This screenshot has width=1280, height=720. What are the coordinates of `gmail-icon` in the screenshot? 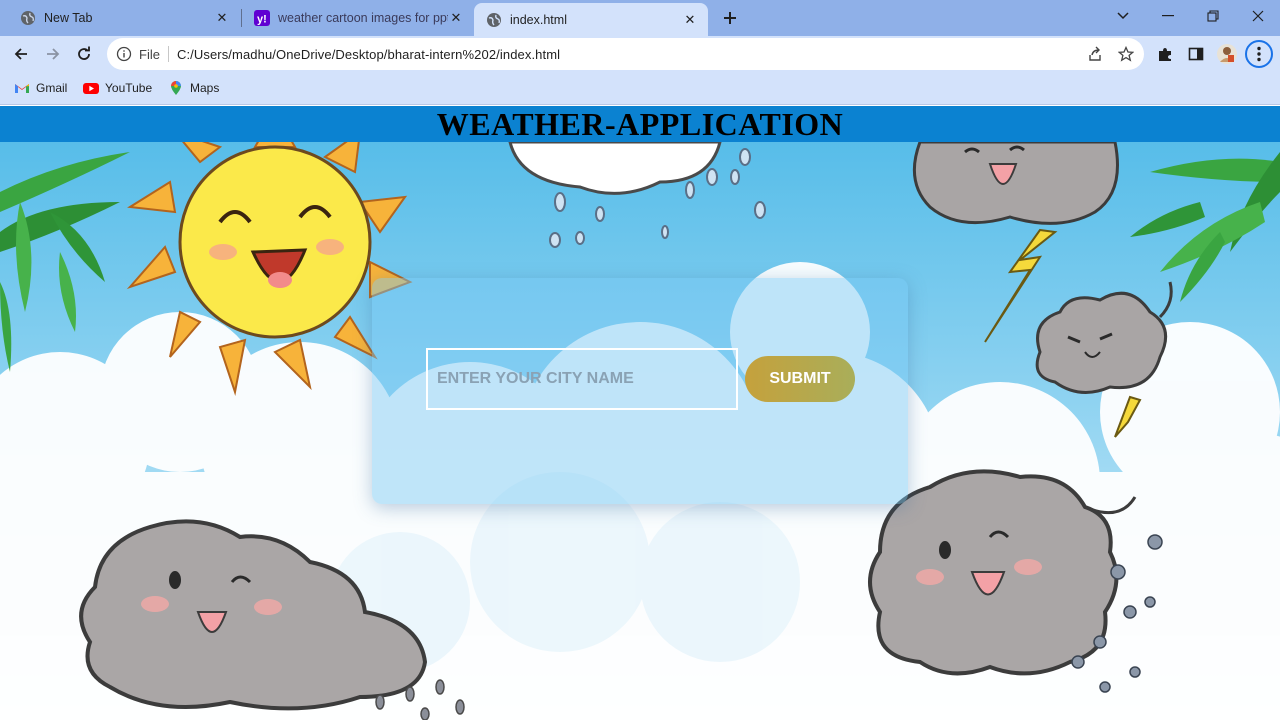 It's located at (22, 88).